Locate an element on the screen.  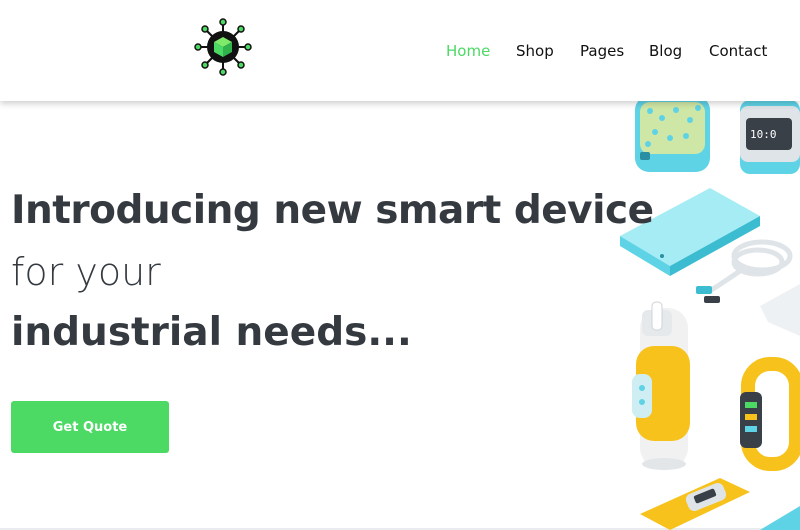
usb-cable-icon is located at coordinates (749, 267).